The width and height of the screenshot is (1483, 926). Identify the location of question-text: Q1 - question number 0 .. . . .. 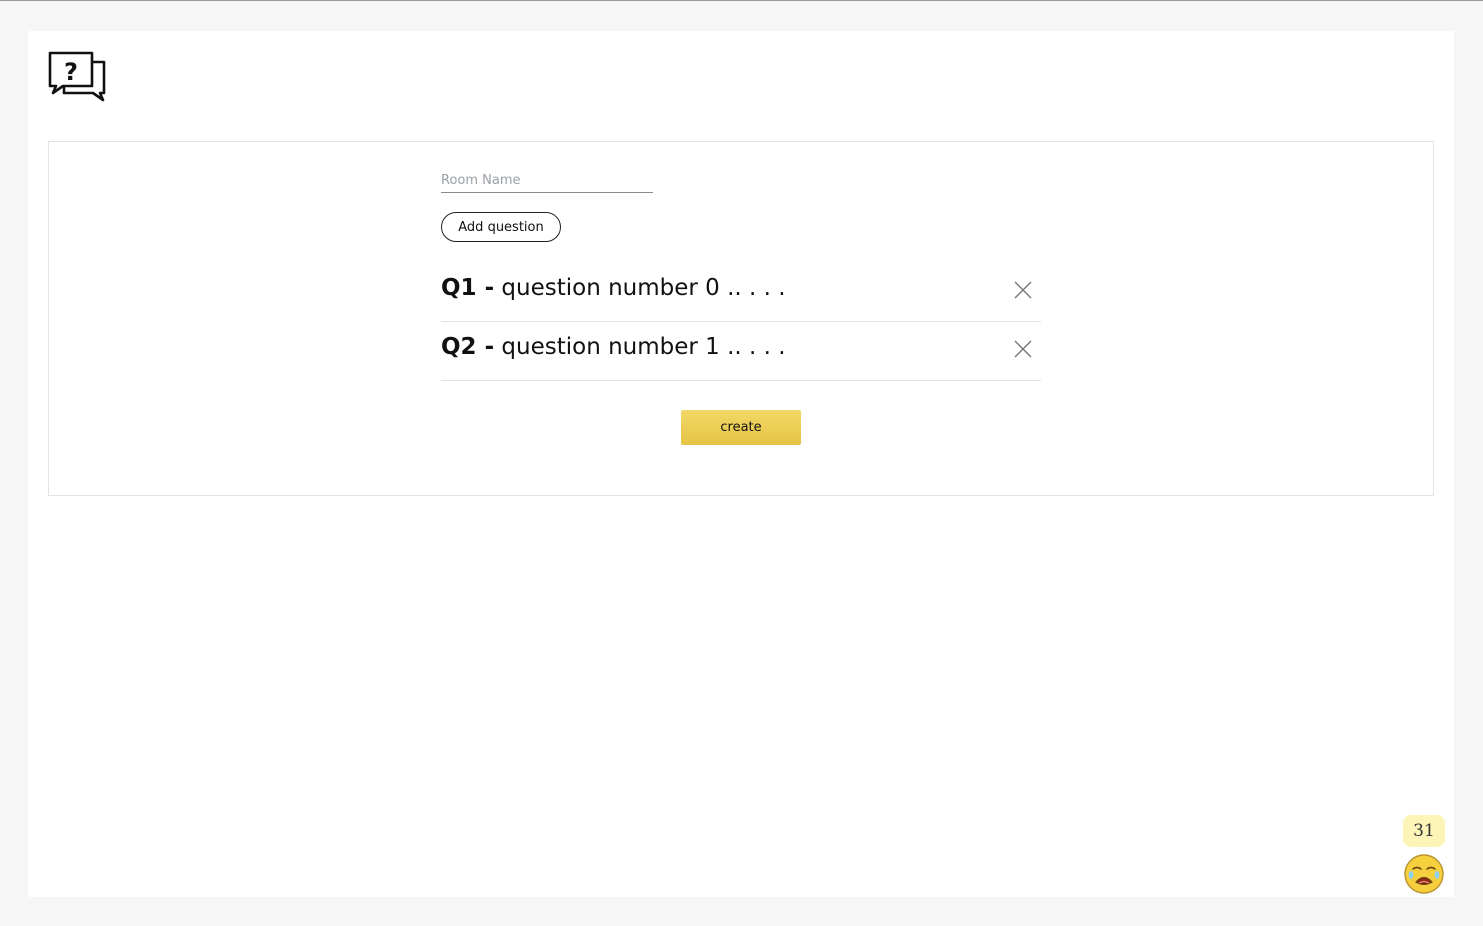
(613, 288).